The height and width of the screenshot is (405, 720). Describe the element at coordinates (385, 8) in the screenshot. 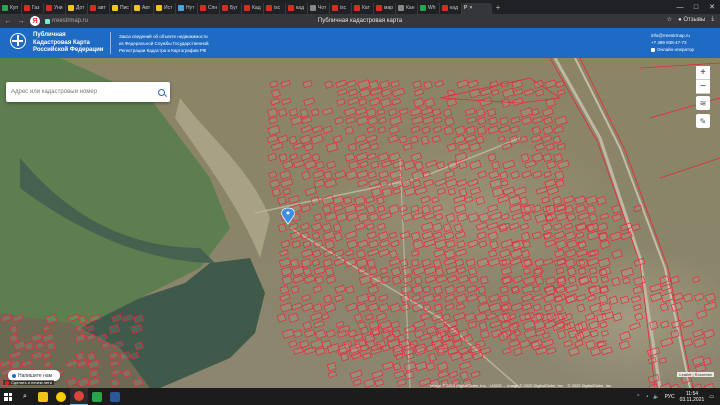

I see `browser-tab: мар` at that location.